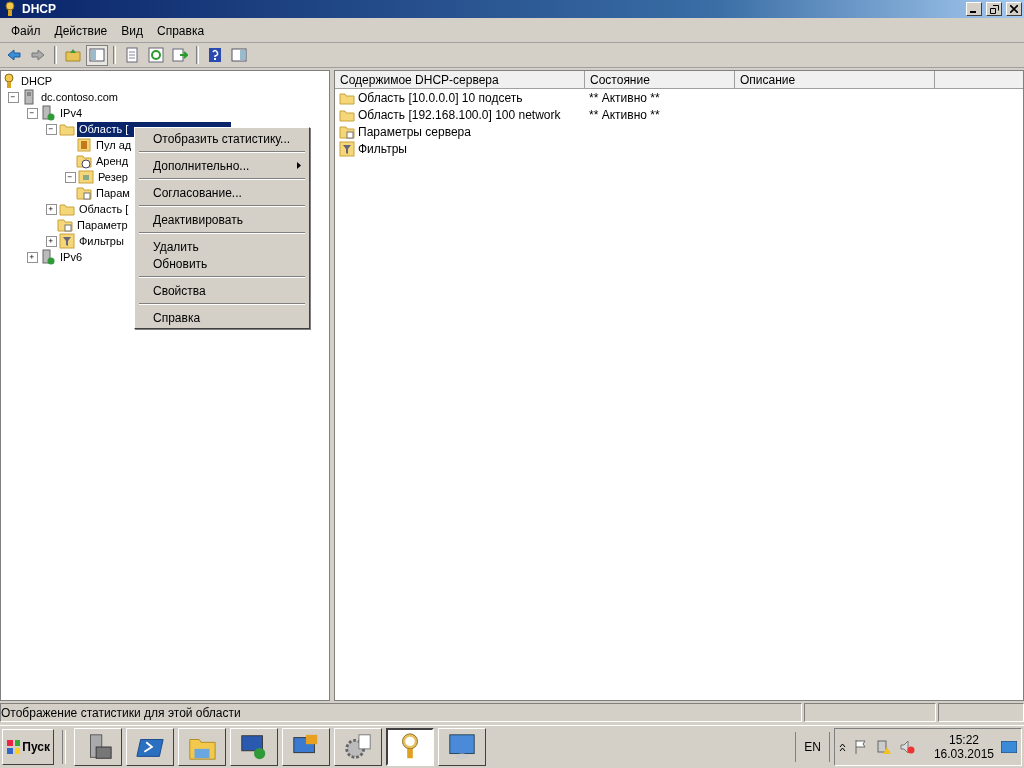  What do you see at coordinates (835, 80) in the screenshot?
I see `column-header: Описание` at bounding box center [835, 80].